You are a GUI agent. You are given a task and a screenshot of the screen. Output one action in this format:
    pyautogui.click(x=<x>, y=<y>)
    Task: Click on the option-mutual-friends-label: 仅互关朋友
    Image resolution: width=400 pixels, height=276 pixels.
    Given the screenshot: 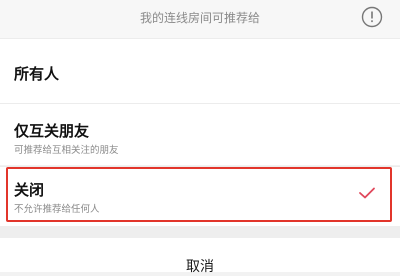 What is the action you would take?
    pyautogui.click(x=52, y=131)
    